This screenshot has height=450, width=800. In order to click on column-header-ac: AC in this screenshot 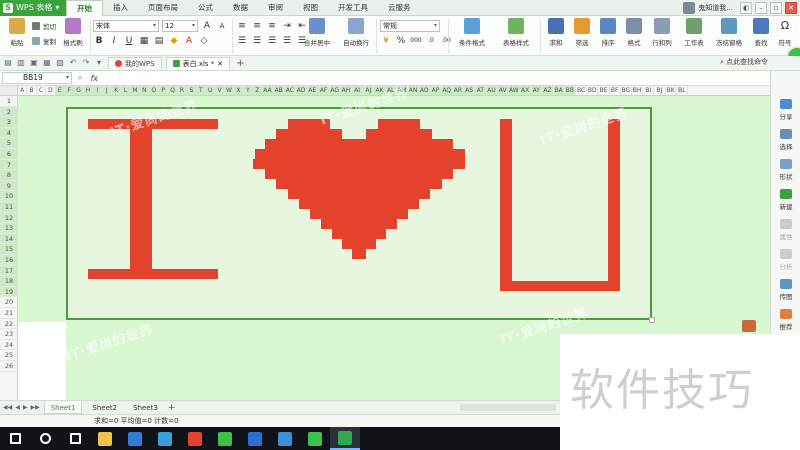, I will do `click(290, 90)`.